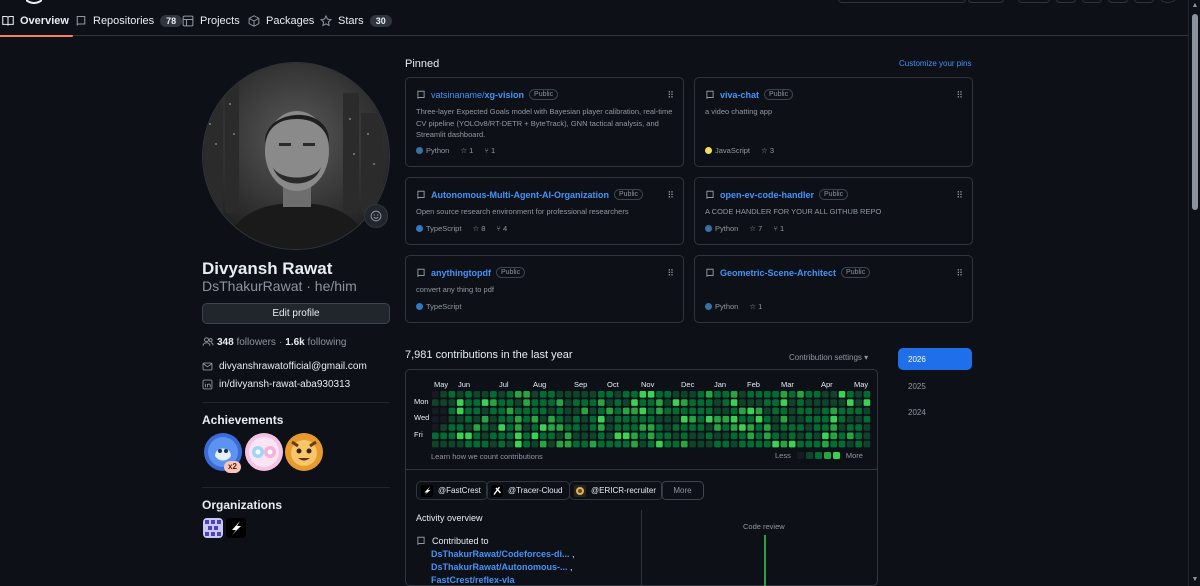 This screenshot has height=586, width=1200. What do you see at coordinates (236, 528) in the screenshot?
I see `organization-avatar` at bounding box center [236, 528].